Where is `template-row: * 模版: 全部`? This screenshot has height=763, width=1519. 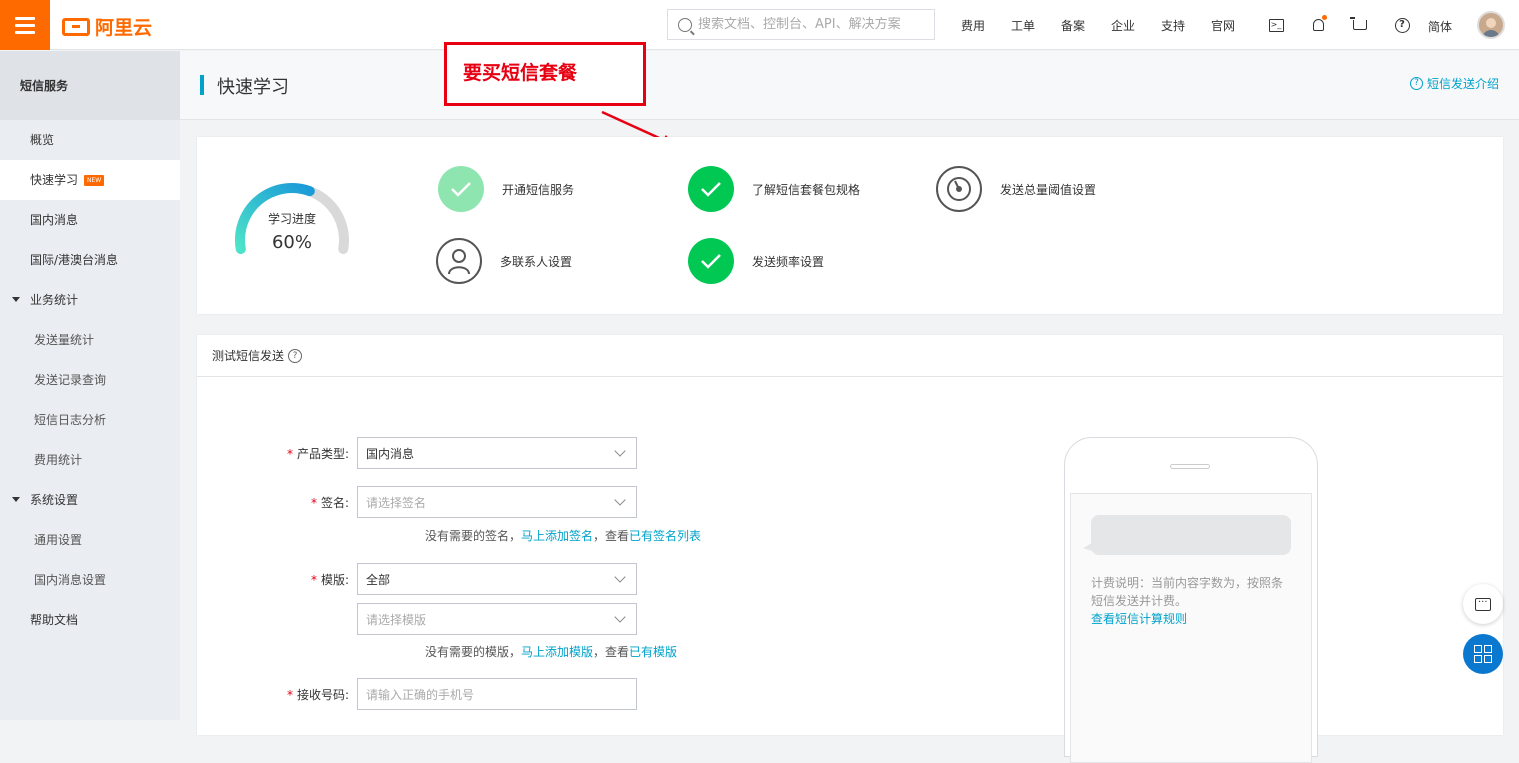
template-row: * 模版: 全部 is located at coordinates (437, 579).